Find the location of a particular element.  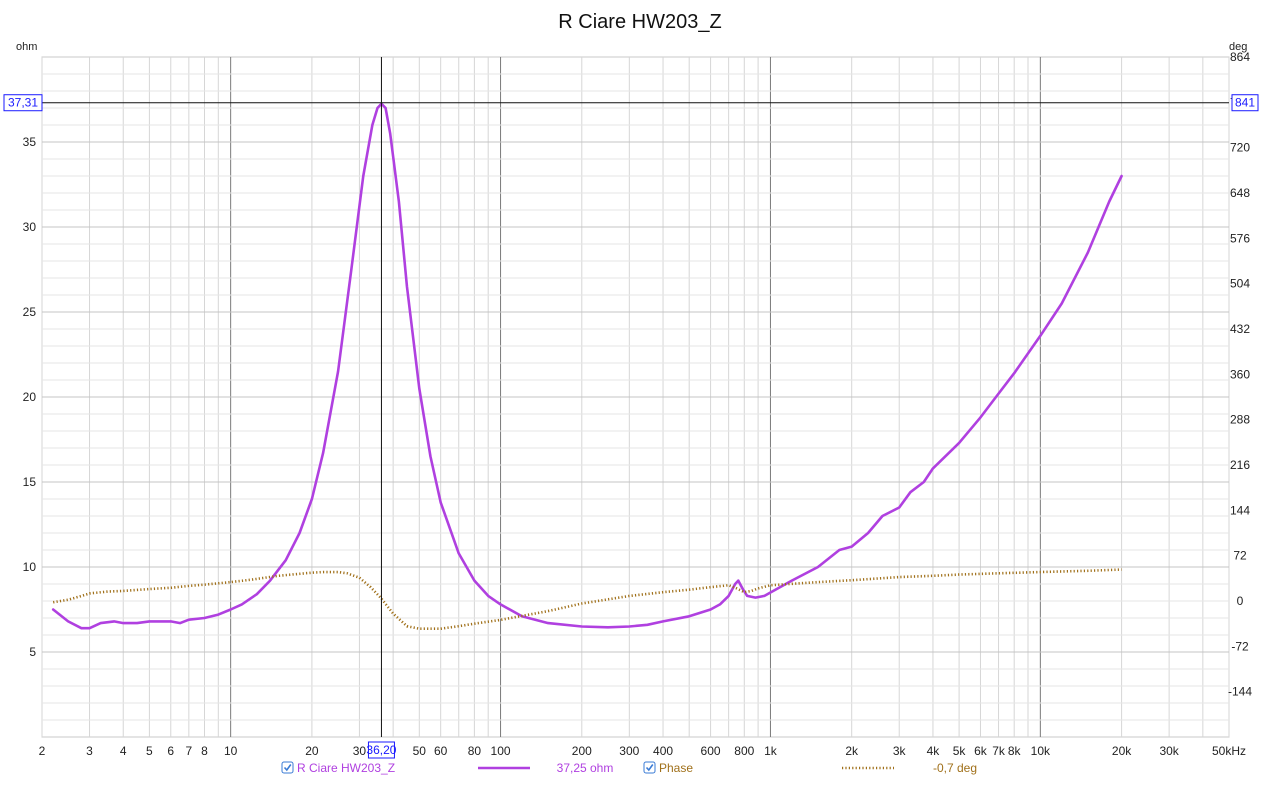

legend: R Ciare HW203_Z 37,25 ohm Phase -0,7 deg is located at coordinates (629, 768).